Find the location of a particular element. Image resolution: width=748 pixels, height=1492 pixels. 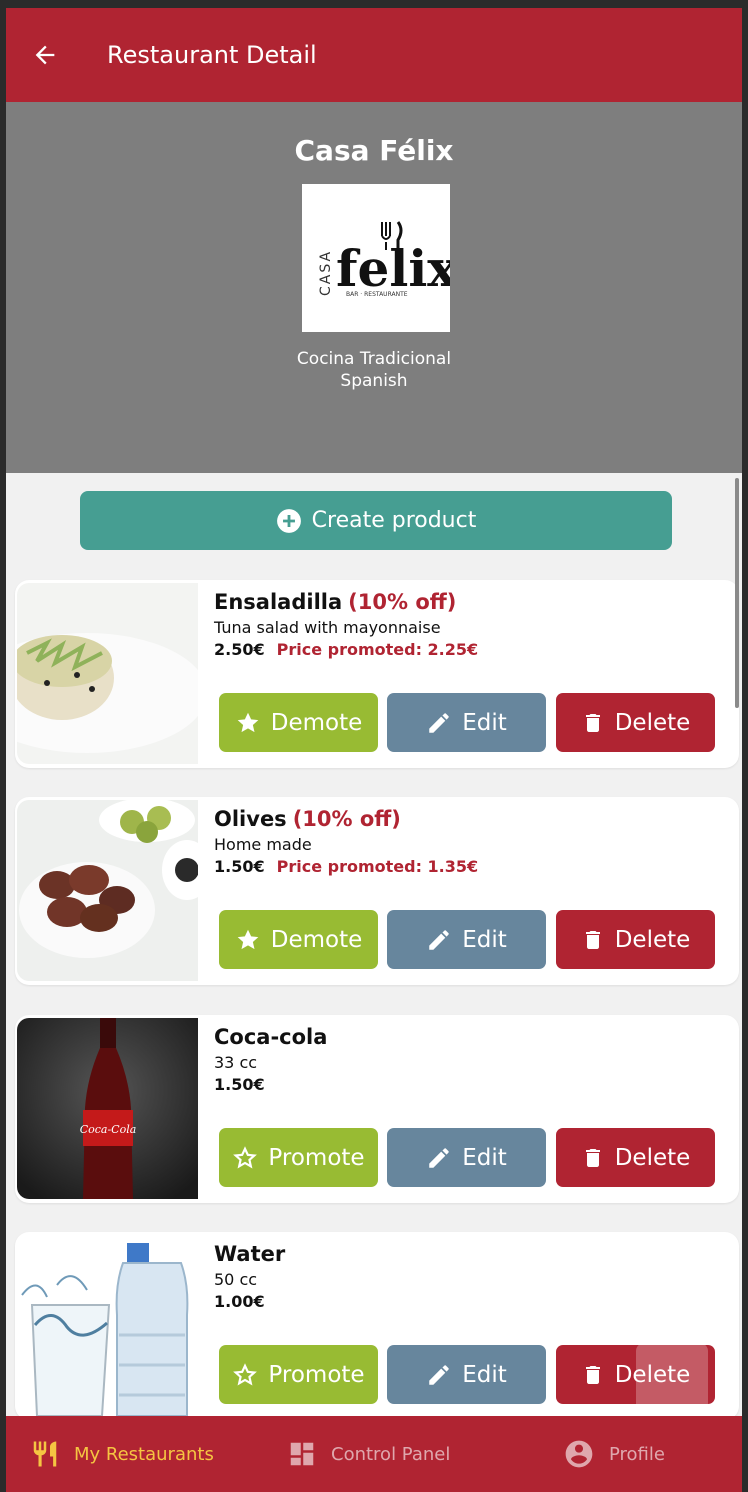

svg-text: Coca-Cola is located at coordinates (108, 1129).